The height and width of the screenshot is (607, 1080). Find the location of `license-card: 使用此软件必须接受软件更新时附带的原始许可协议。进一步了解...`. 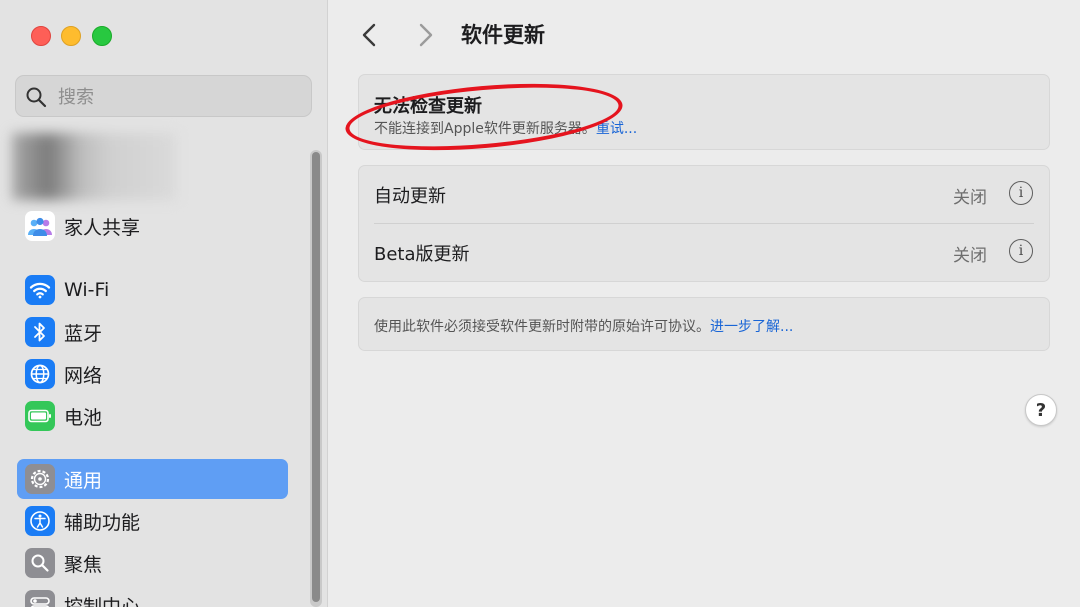

license-card: 使用此软件必须接受软件更新时附带的原始许可协议。进一步了解... is located at coordinates (704, 324).